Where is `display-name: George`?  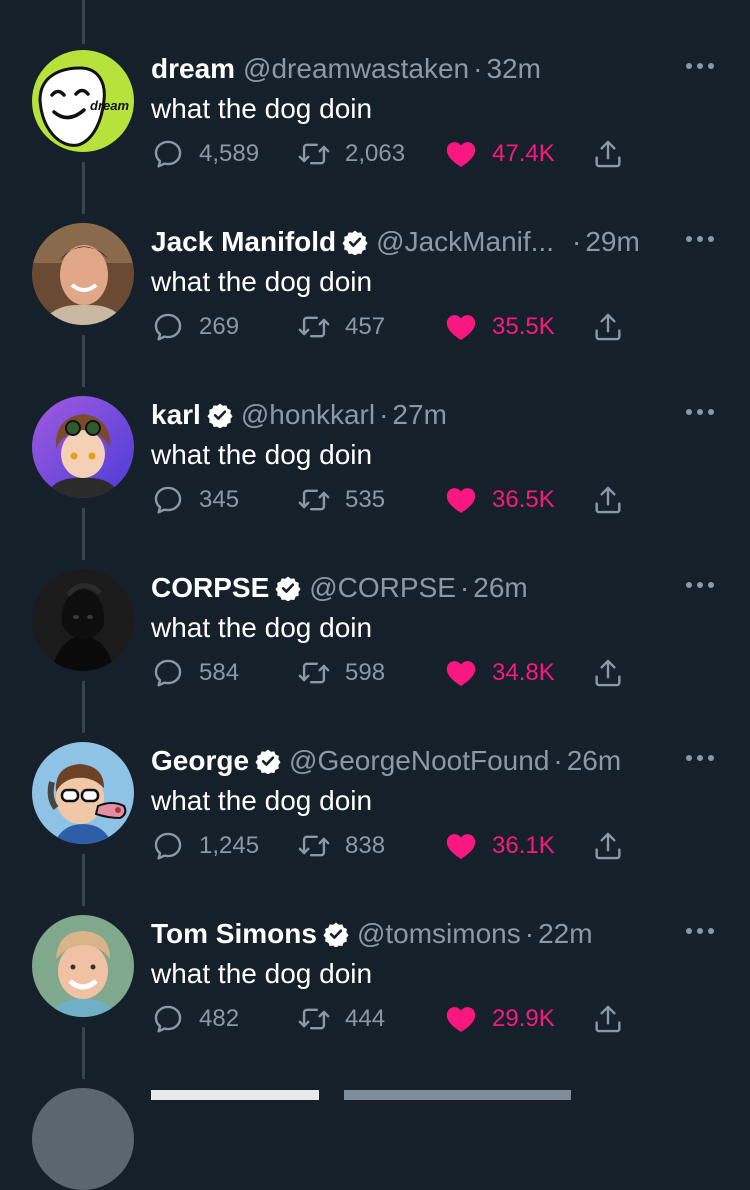 display-name: George is located at coordinates (200, 761).